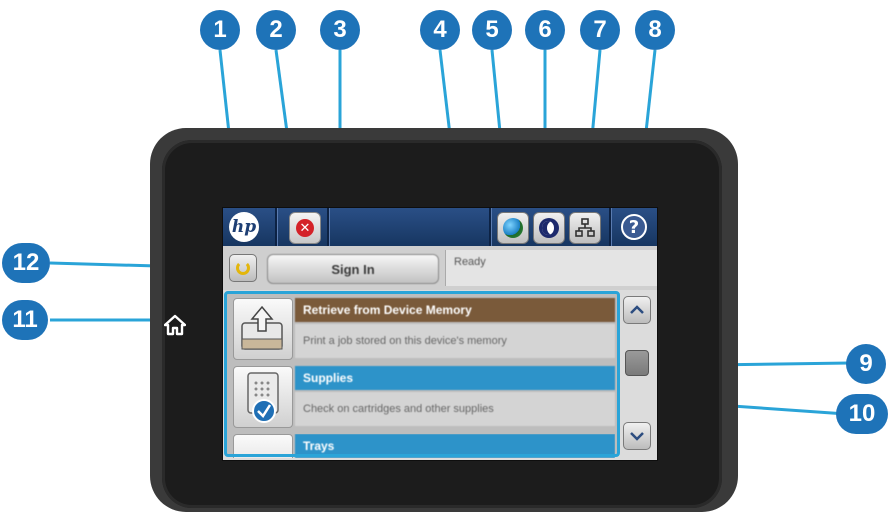  I want to click on status-row: Sign In Ready, so click(440, 268).